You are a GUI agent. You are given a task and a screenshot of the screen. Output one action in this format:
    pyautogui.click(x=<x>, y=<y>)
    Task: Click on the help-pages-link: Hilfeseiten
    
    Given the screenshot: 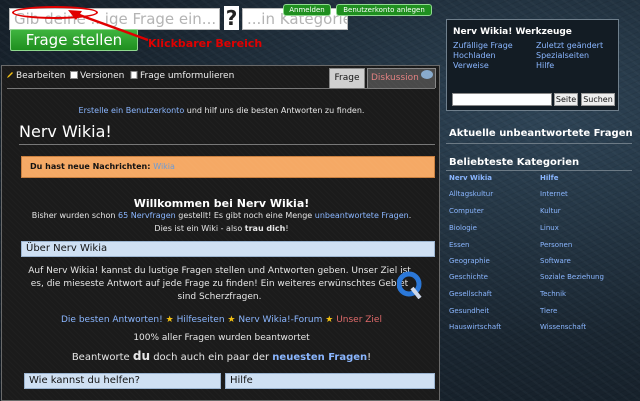 What is the action you would take?
    pyautogui.click(x=201, y=320)
    